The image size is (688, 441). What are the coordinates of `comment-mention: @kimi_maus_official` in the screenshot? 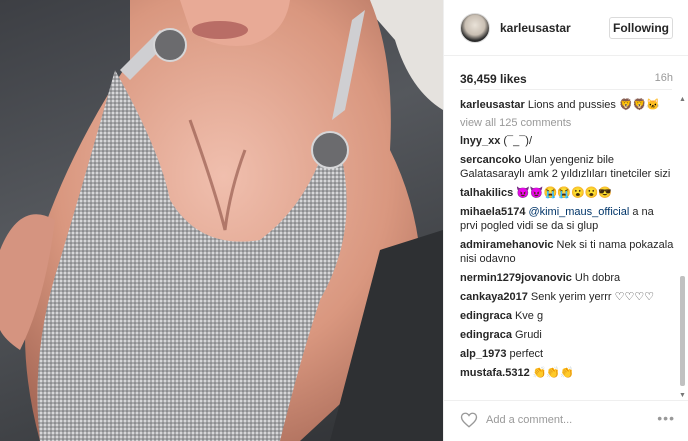 It's located at (578, 212).